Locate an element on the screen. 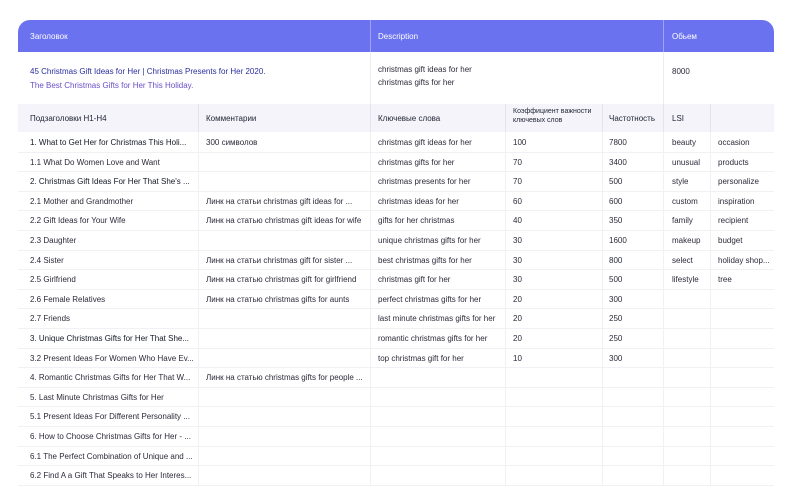 Image resolution: width=796 pixels, height=504 pixels. heading-cell: 2.7 Friends is located at coordinates (112, 318).